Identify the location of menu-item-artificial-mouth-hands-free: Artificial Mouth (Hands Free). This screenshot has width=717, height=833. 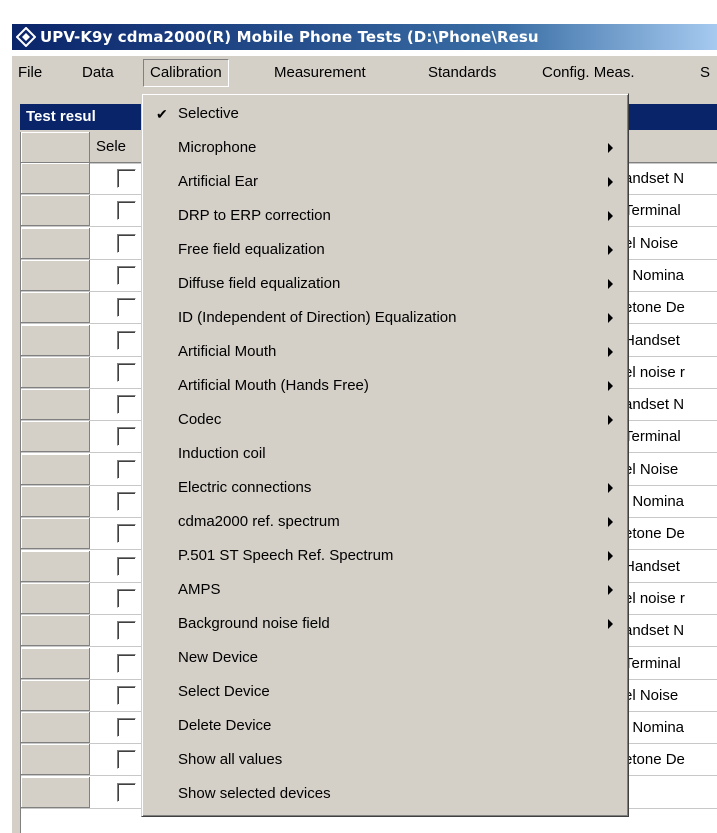
(384, 386).